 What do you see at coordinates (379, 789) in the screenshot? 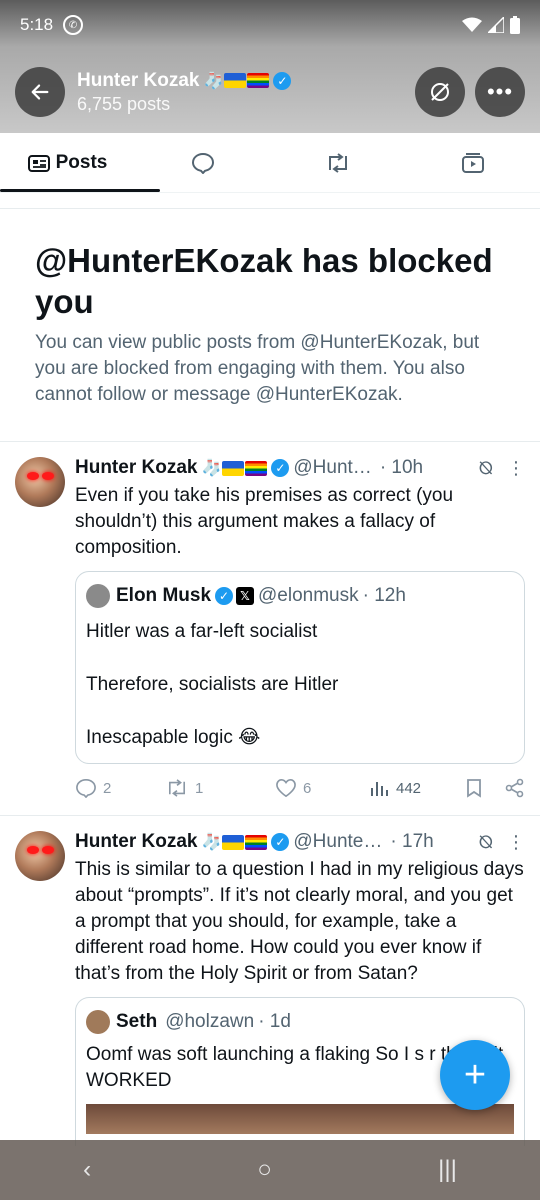
I see `views-chart-icon` at bounding box center [379, 789].